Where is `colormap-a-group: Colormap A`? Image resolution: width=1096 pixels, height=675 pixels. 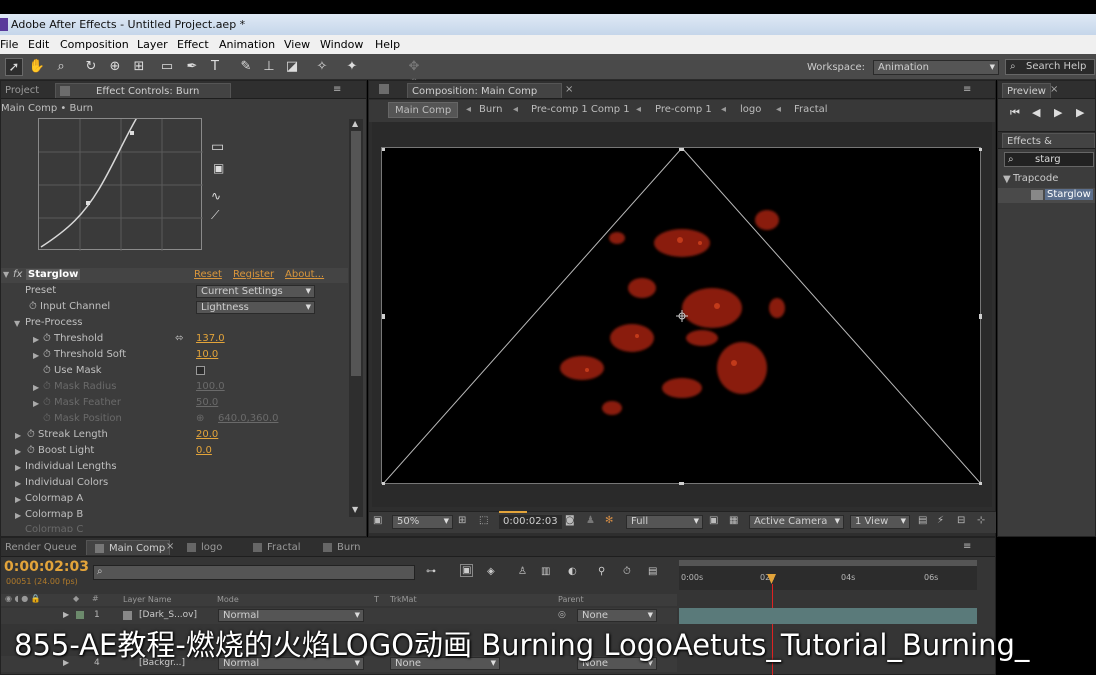 colormap-a-group: Colormap A is located at coordinates (54, 498).